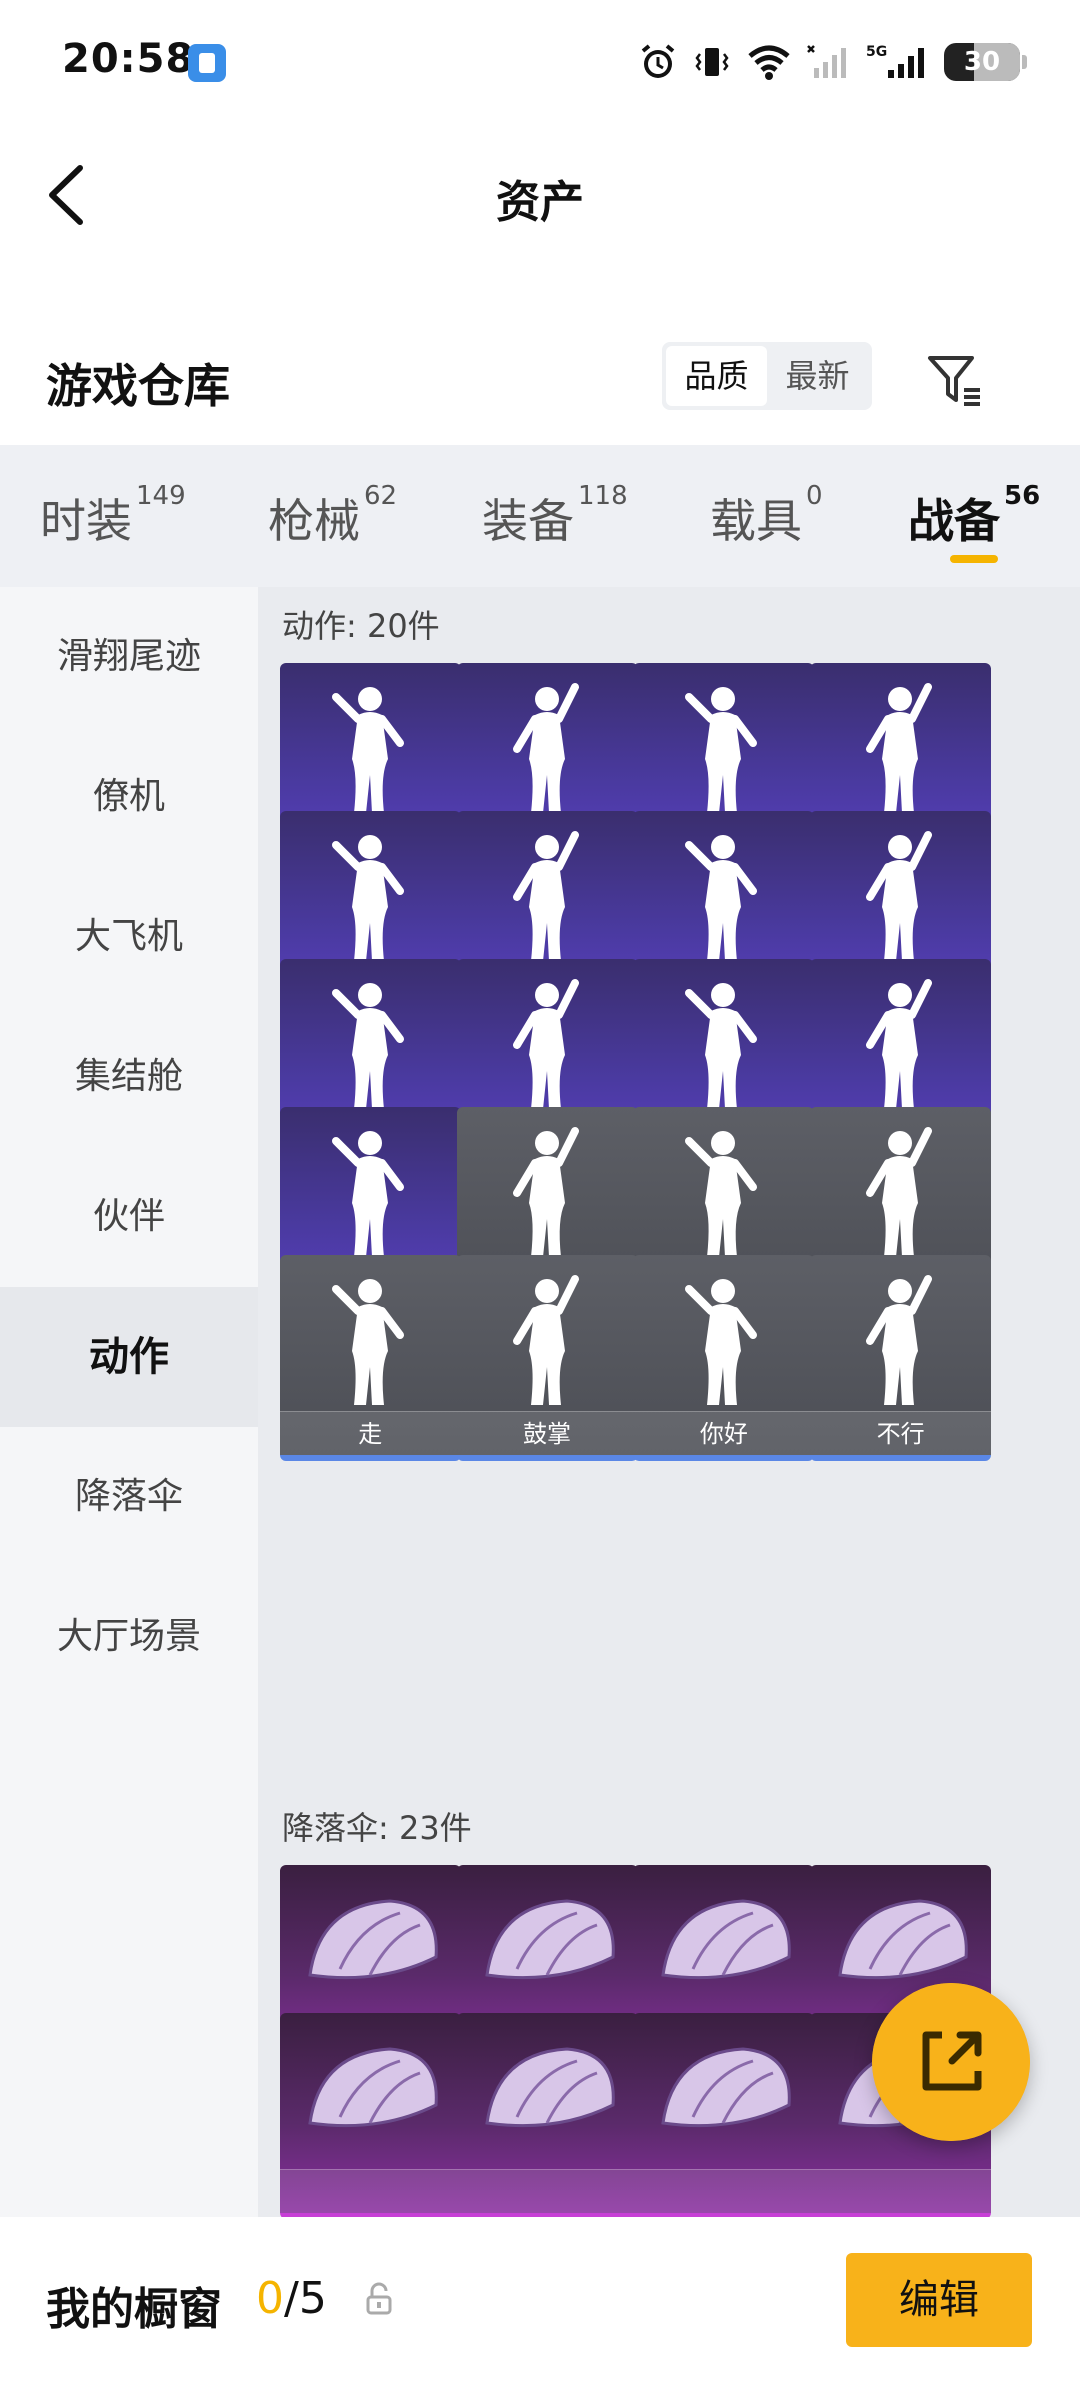 This screenshot has height=2382, width=1080. What do you see at coordinates (129, 797) in the screenshot?
I see `sidebar-item-wingman: 僚机` at bounding box center [129, 797].